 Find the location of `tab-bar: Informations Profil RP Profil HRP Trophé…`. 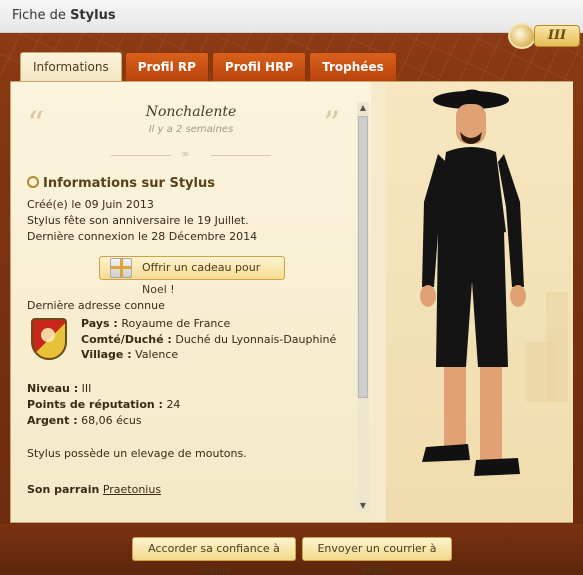

tab-bar: Informations Profil RP Profil HRP Trophé… is located at coordinates (208, 67).